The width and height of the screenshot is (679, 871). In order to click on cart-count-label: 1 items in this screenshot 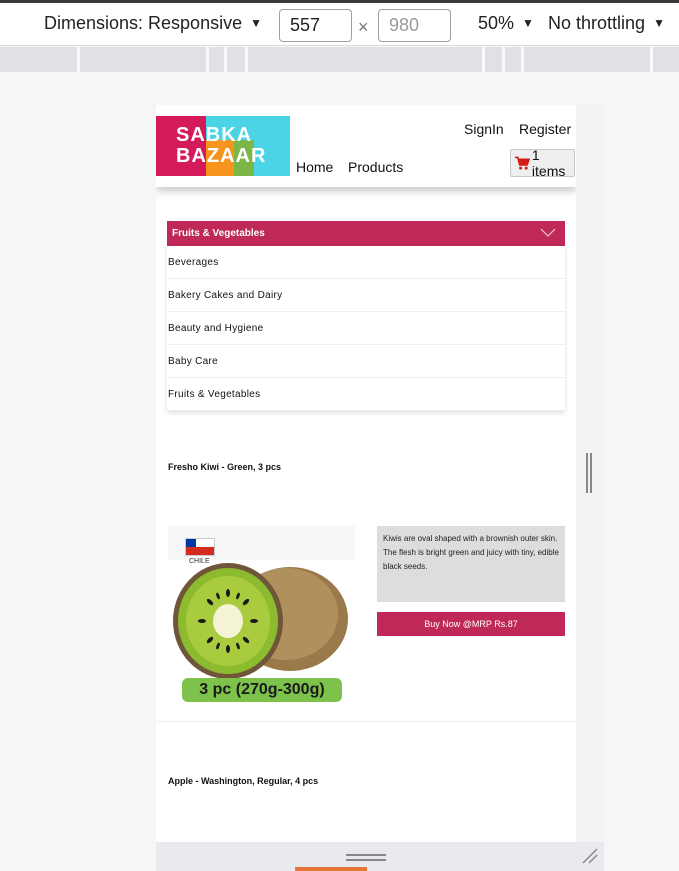, I will do `click(548, 163)`.